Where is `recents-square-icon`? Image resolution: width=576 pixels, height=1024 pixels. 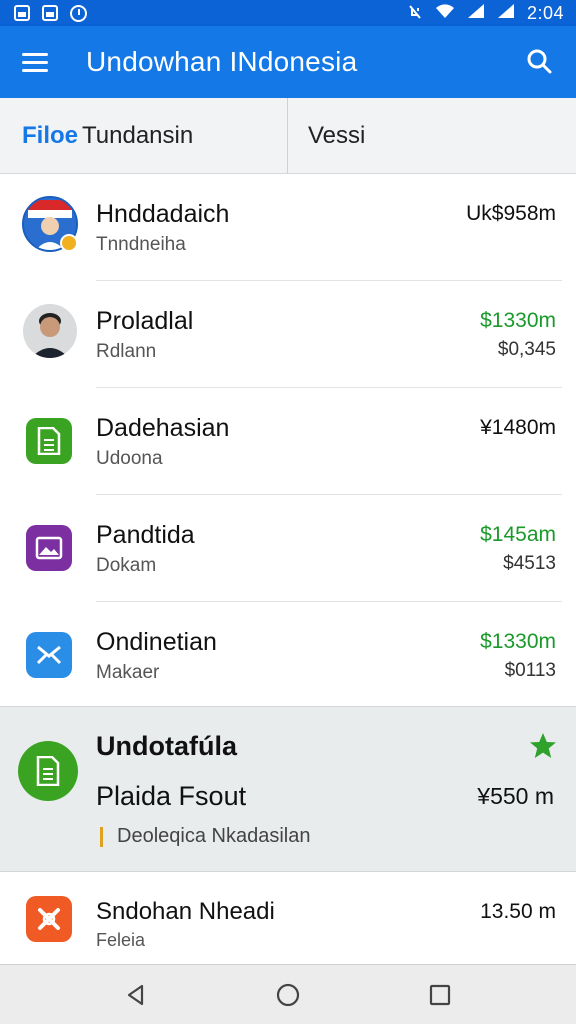 recents-square-icon is located at coordinates (440, 995).